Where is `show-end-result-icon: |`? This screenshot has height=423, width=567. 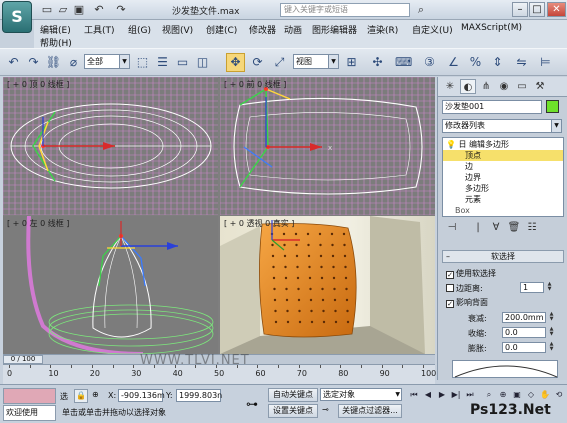
show-end-result-icon: | is located at coordinates (478, 227).